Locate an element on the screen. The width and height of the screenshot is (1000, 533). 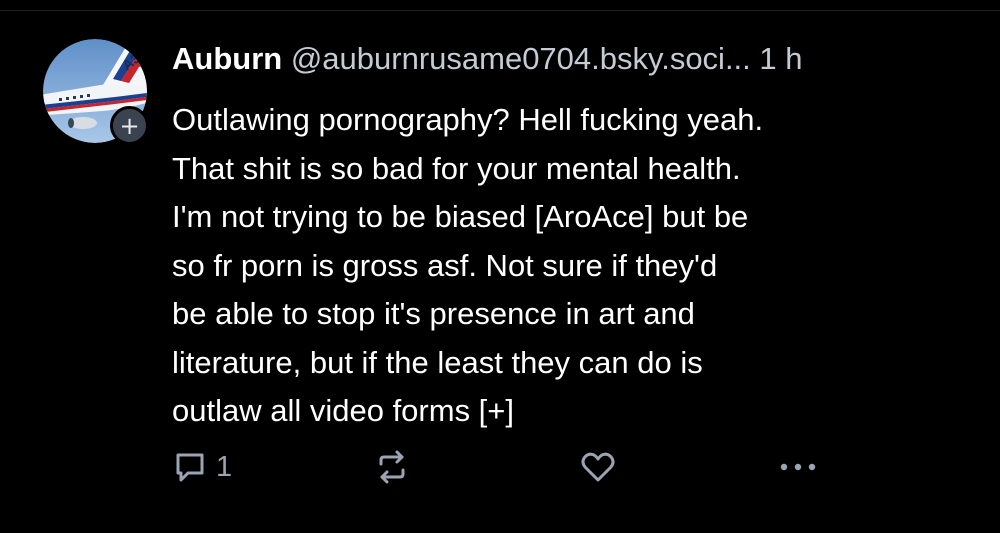
display-name: Auburn is located at coordinates (227, 58).